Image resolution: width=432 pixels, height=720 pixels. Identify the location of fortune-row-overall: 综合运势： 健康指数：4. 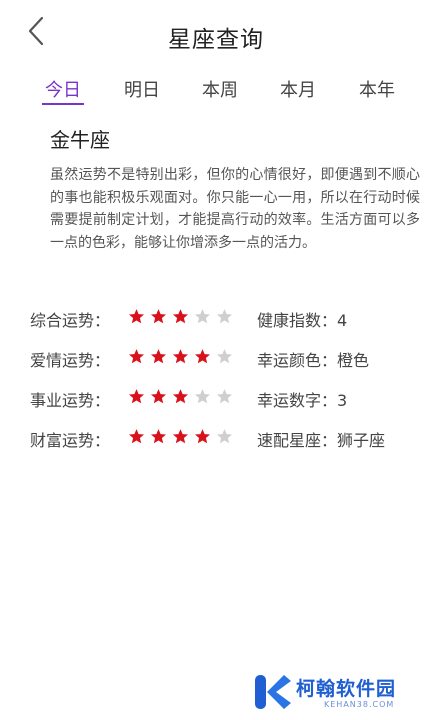
(216, 320).